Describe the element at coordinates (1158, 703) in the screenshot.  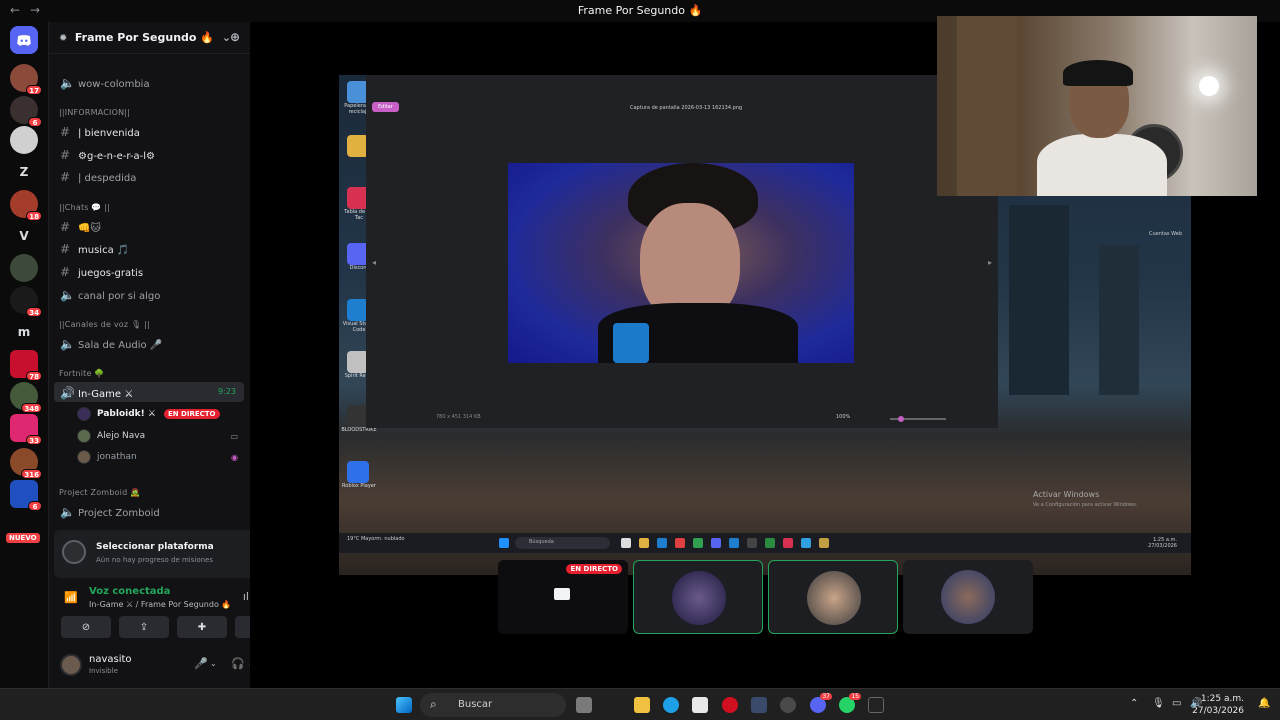
I see `microphone-icon: 🎙` at that location.